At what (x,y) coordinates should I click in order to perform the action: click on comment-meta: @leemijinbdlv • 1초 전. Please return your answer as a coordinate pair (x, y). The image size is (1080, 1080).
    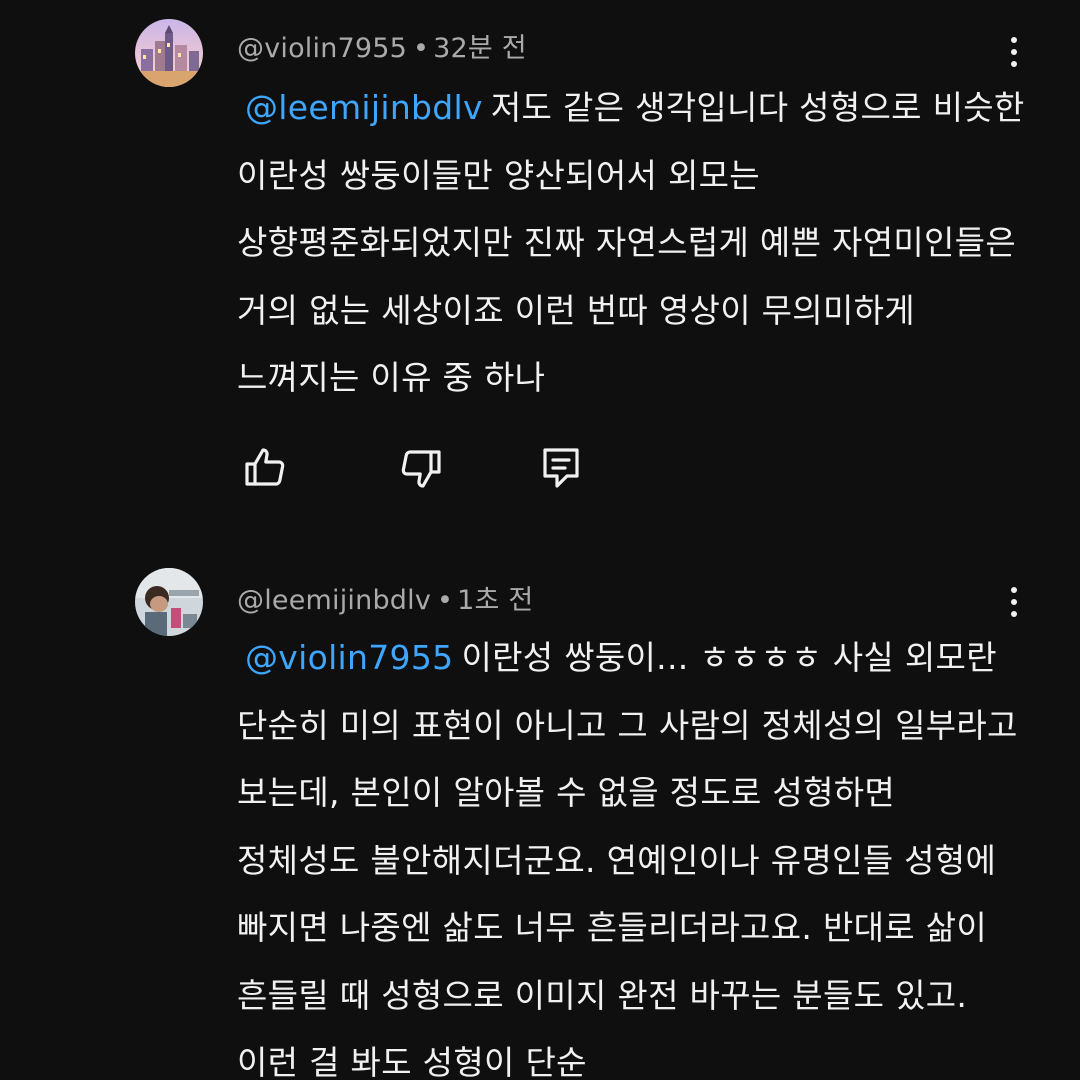
    Looking at the image, I should click on (385, 597).